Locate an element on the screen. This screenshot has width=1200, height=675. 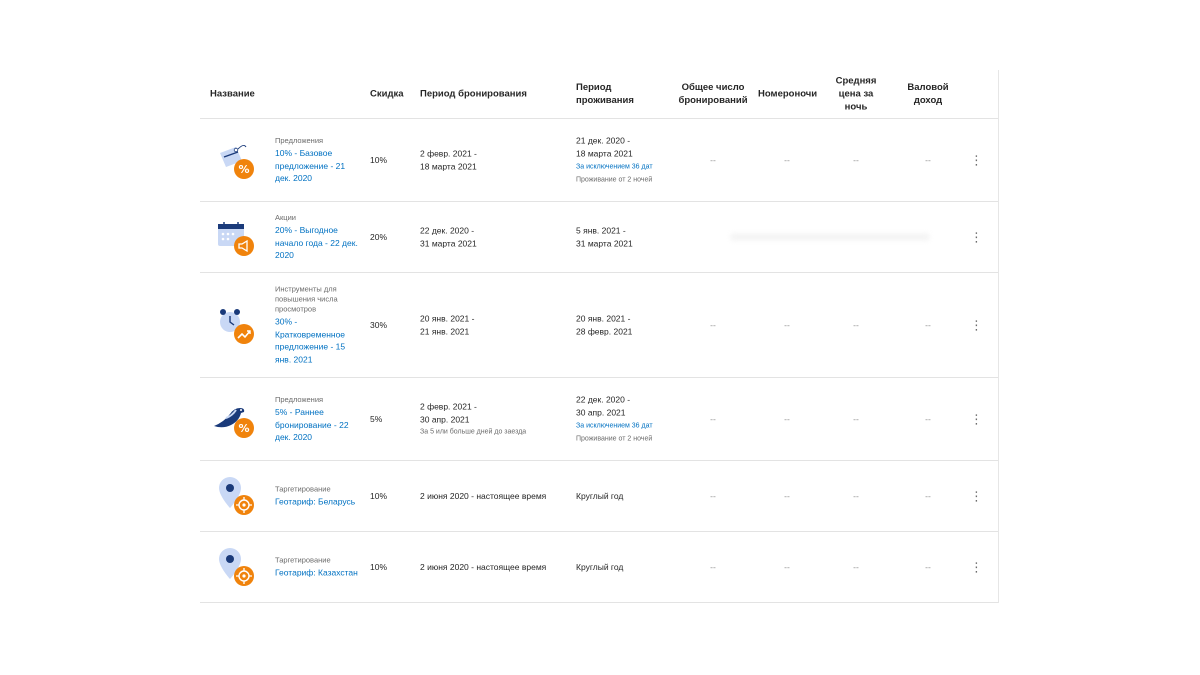
booking-period: 2 июня 2020 - настоящее время is located at coordinates (495, 567).